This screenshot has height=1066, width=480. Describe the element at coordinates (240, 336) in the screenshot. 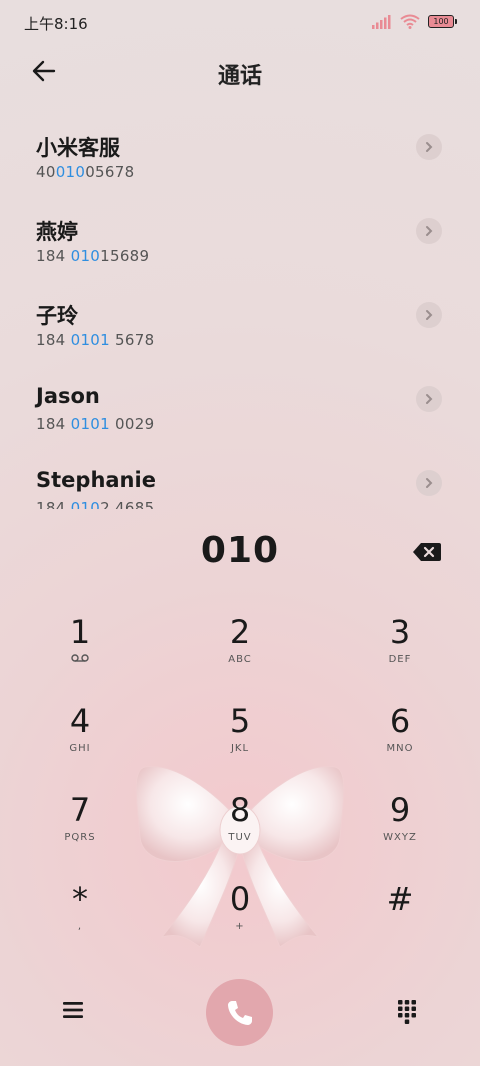

I see `contact-row: 子玲 184 0101 5678` at that location.